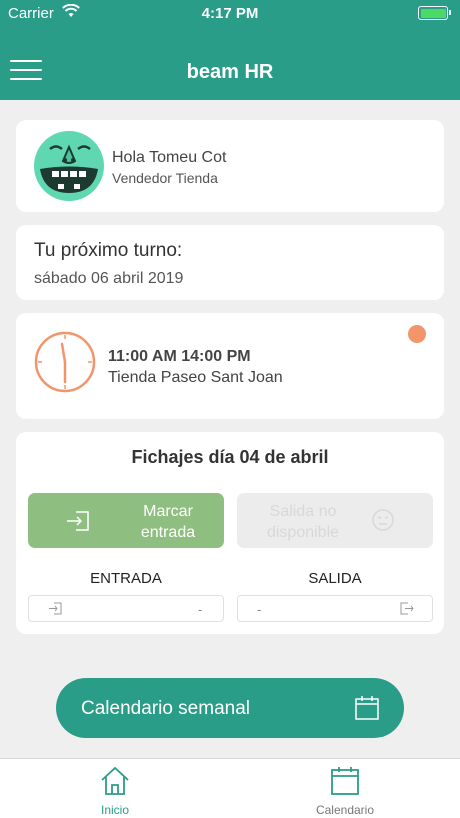 This screenshot has width=460, height=818. What do you see at coordinates (417, 334) in the screenshot?
I see `status-dot` at bounding box center [417, 334].